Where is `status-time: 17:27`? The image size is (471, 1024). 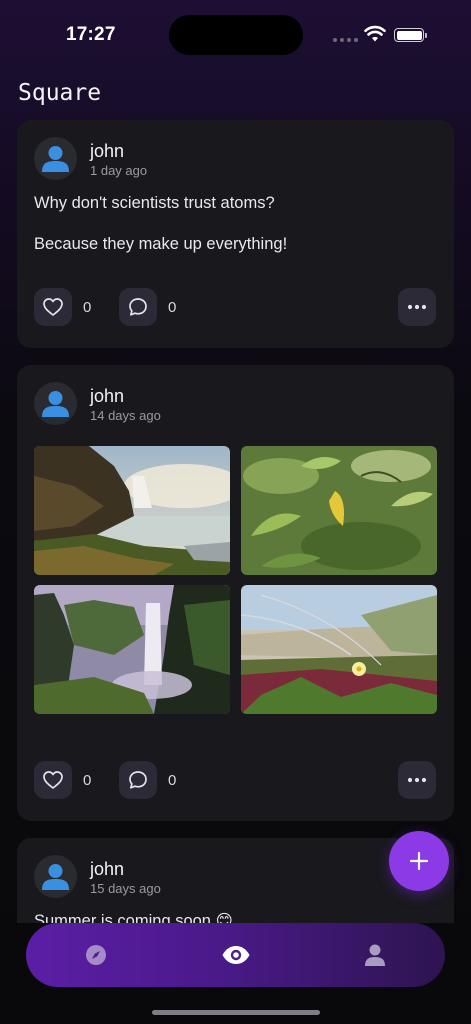 status-time: 17:27 is located at coordinates (91, 34).